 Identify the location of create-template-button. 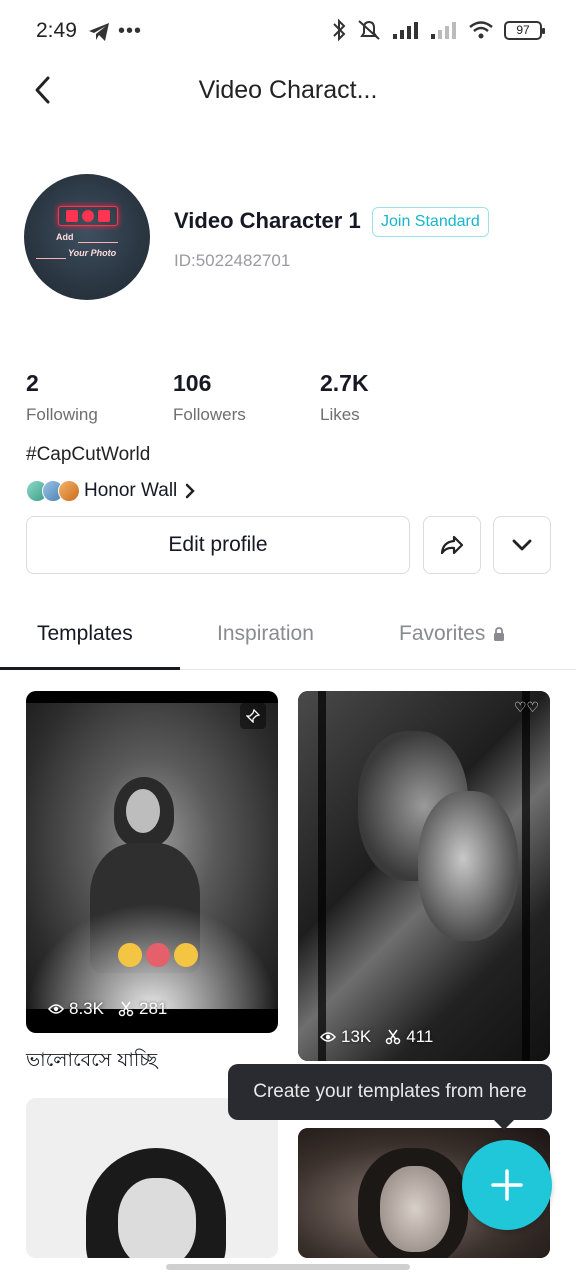
(507, 1185).